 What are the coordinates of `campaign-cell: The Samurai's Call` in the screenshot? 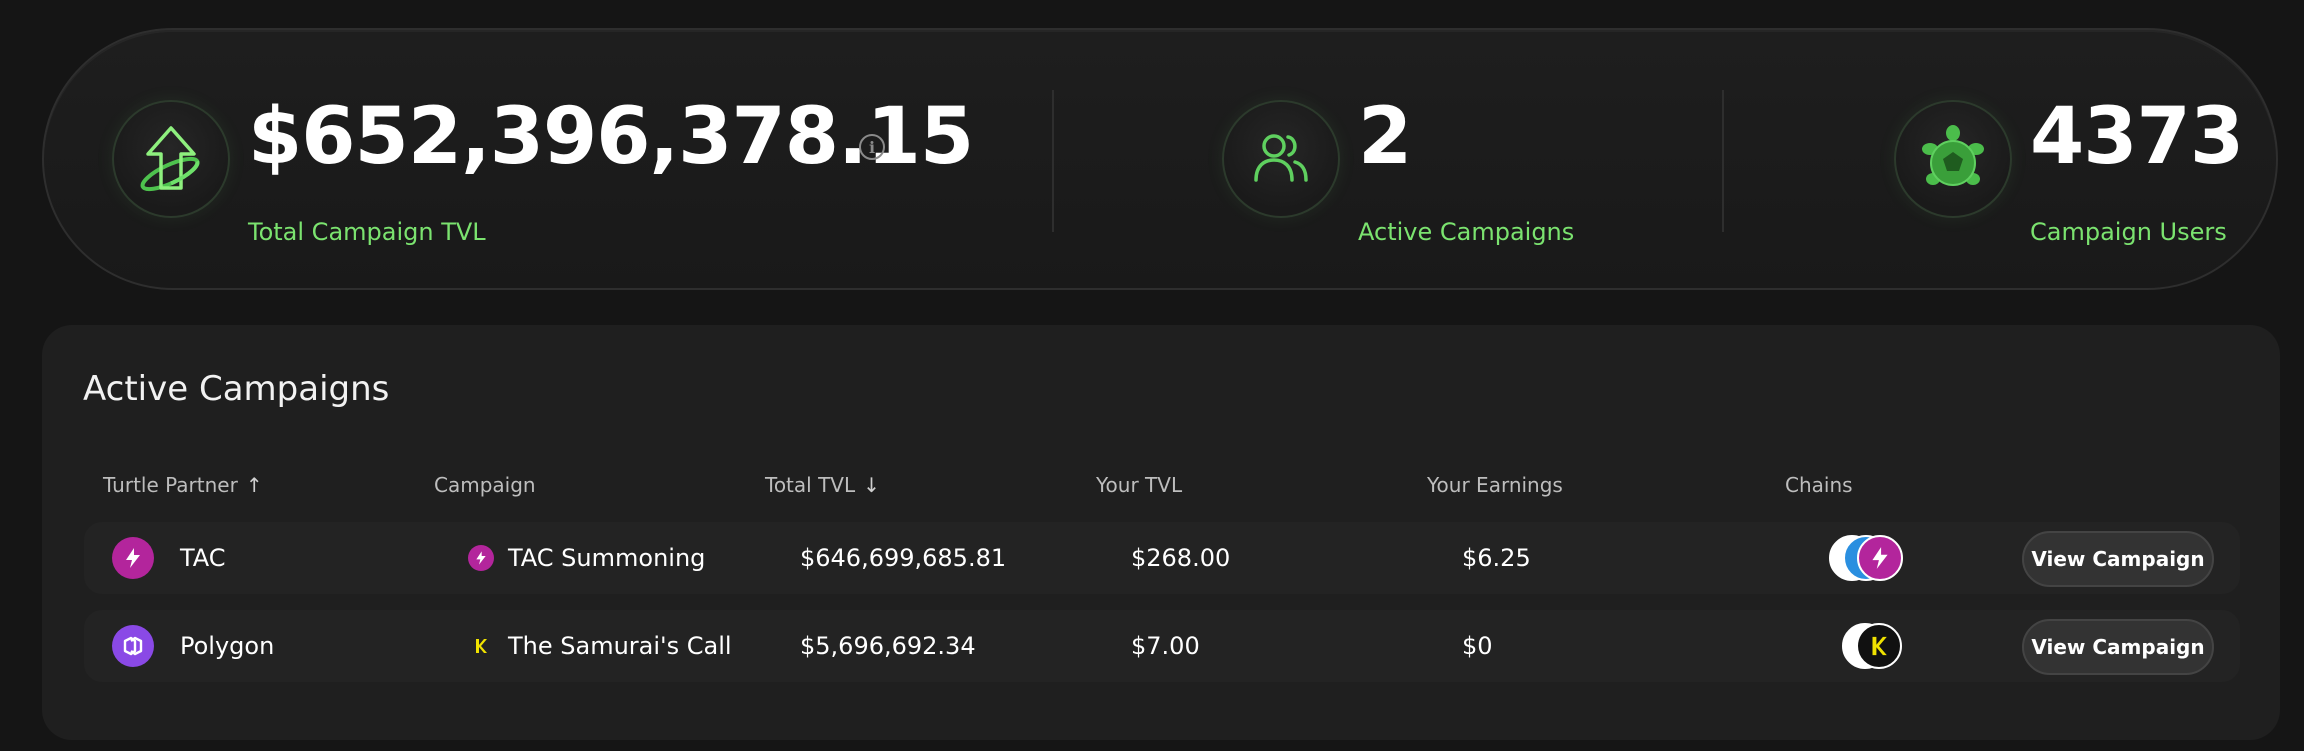 It's located at (600, 646).